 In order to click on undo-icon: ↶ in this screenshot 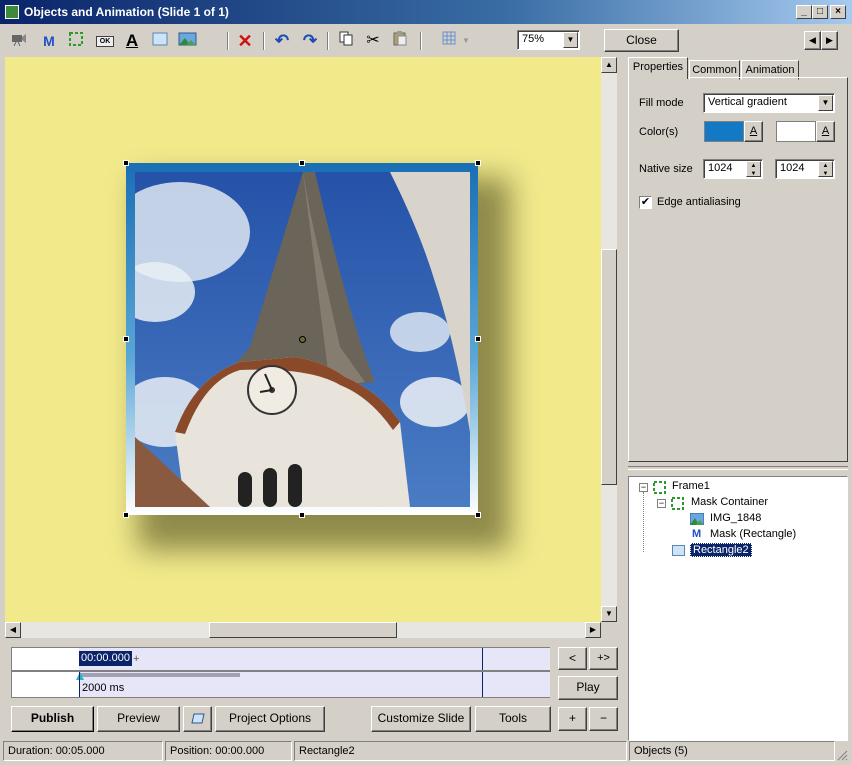, I will do `click(282, 41)`.